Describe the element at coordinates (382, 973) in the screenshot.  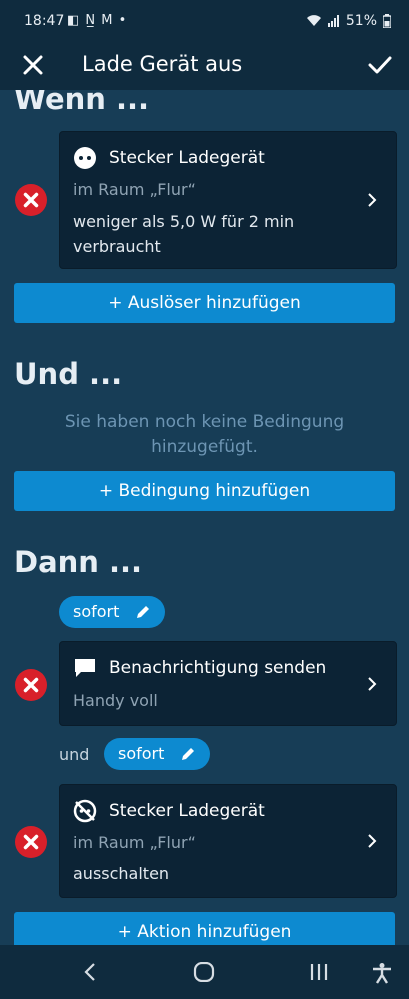
I see `accessibility-icon` at that location.